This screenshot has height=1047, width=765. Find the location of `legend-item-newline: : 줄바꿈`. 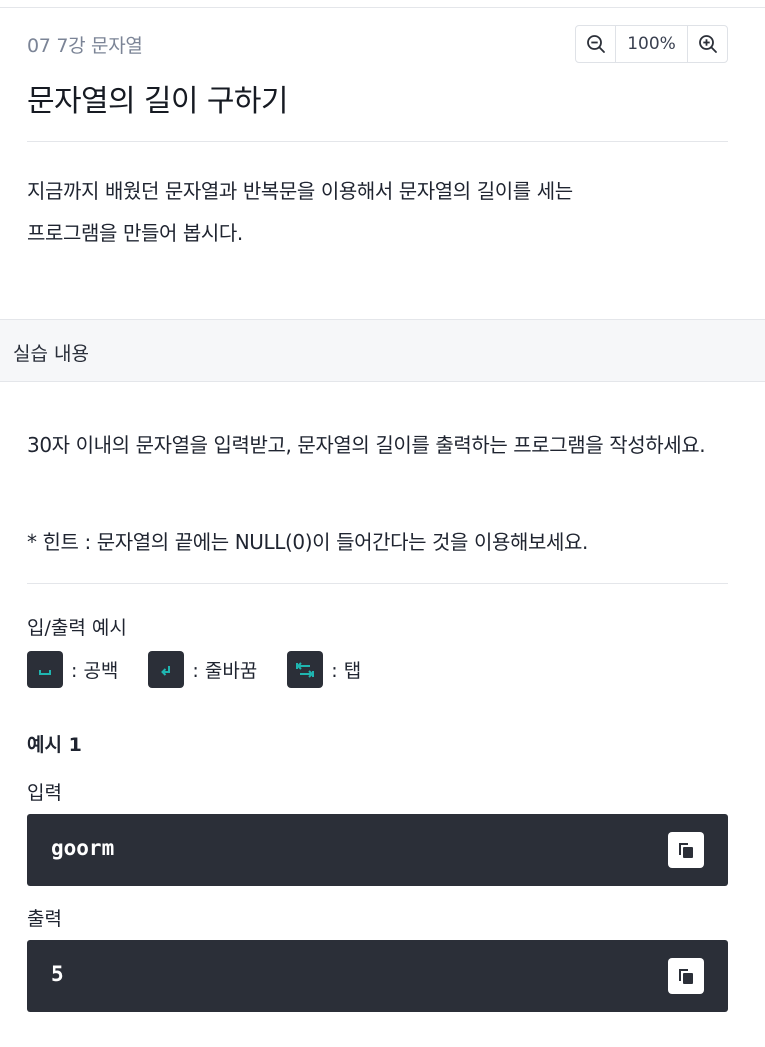

legend-item-newline: : 줄바꿈 is located at coordinates (202, 669).